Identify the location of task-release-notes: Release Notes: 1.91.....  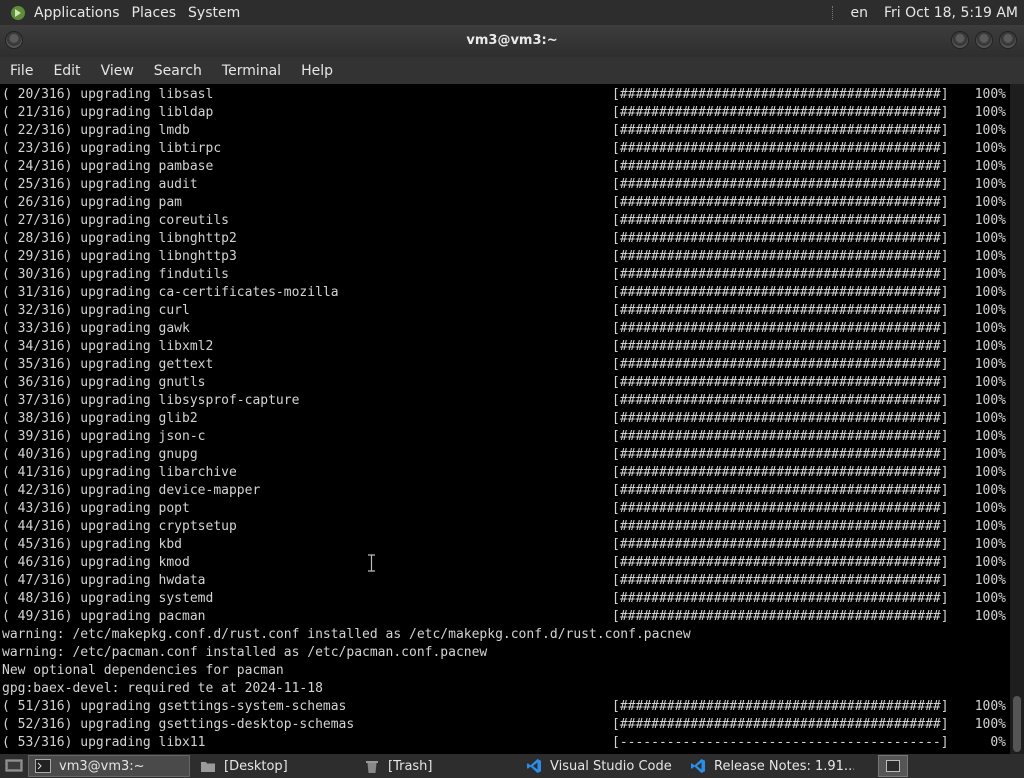
(769, 766).